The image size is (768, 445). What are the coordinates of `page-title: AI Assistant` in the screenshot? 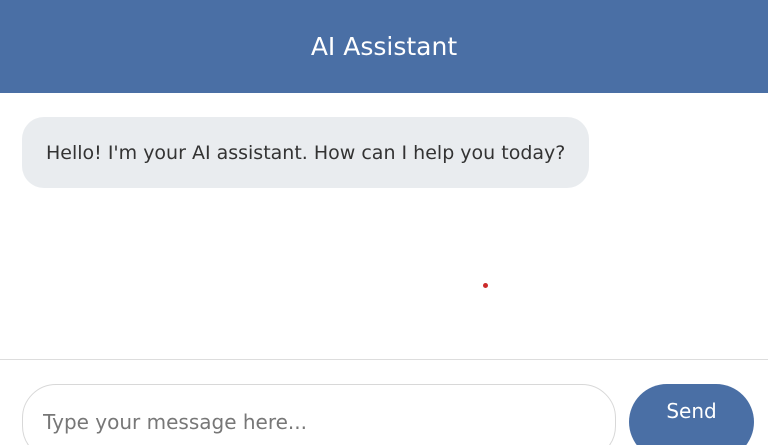 It's located at (384, 46).